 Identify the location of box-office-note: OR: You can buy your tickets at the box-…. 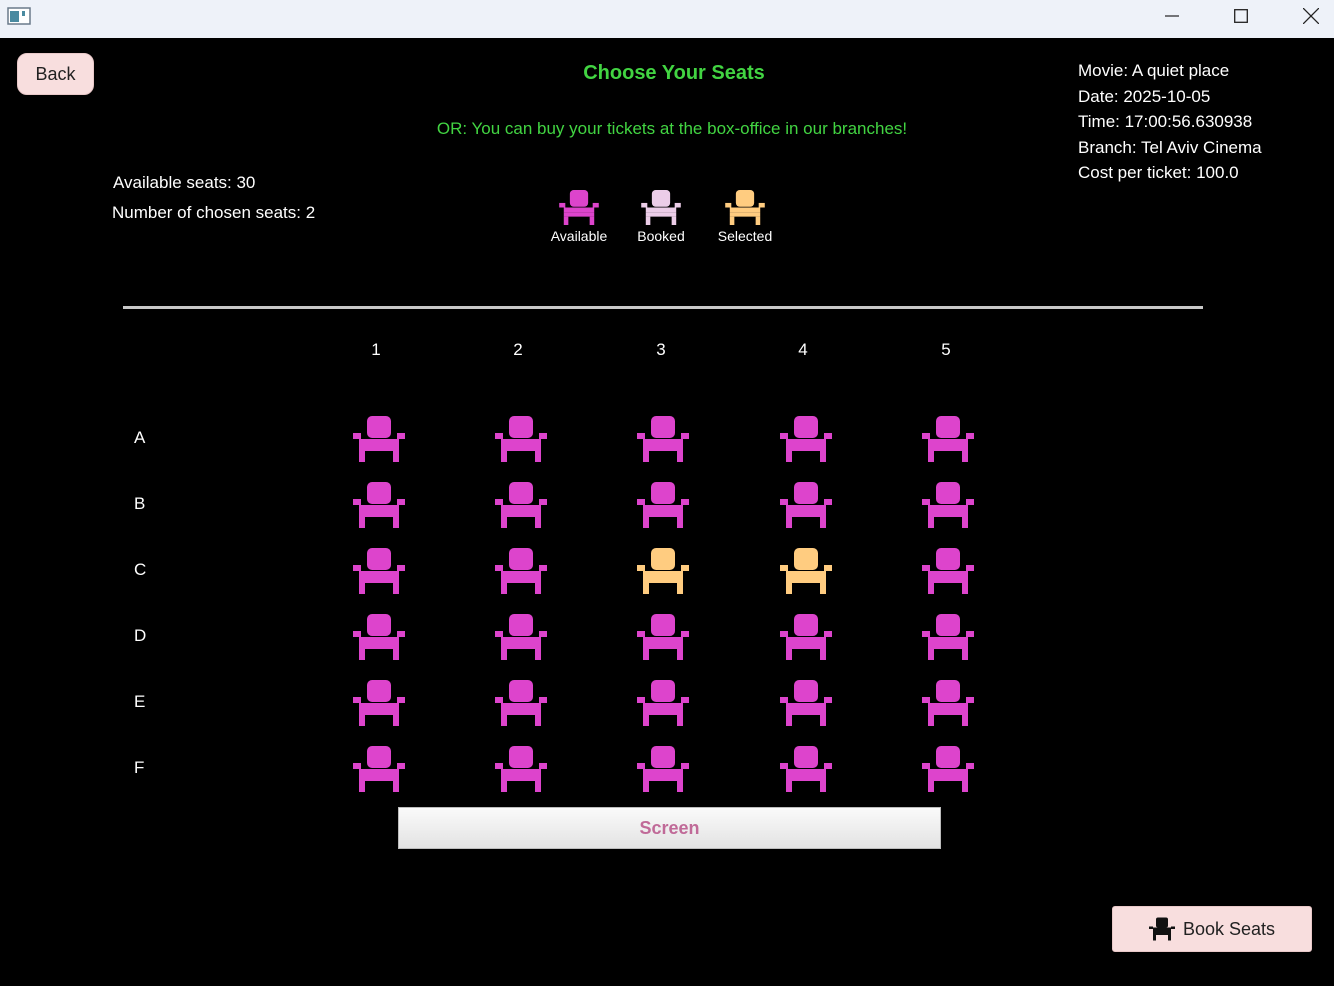
(672, 128).